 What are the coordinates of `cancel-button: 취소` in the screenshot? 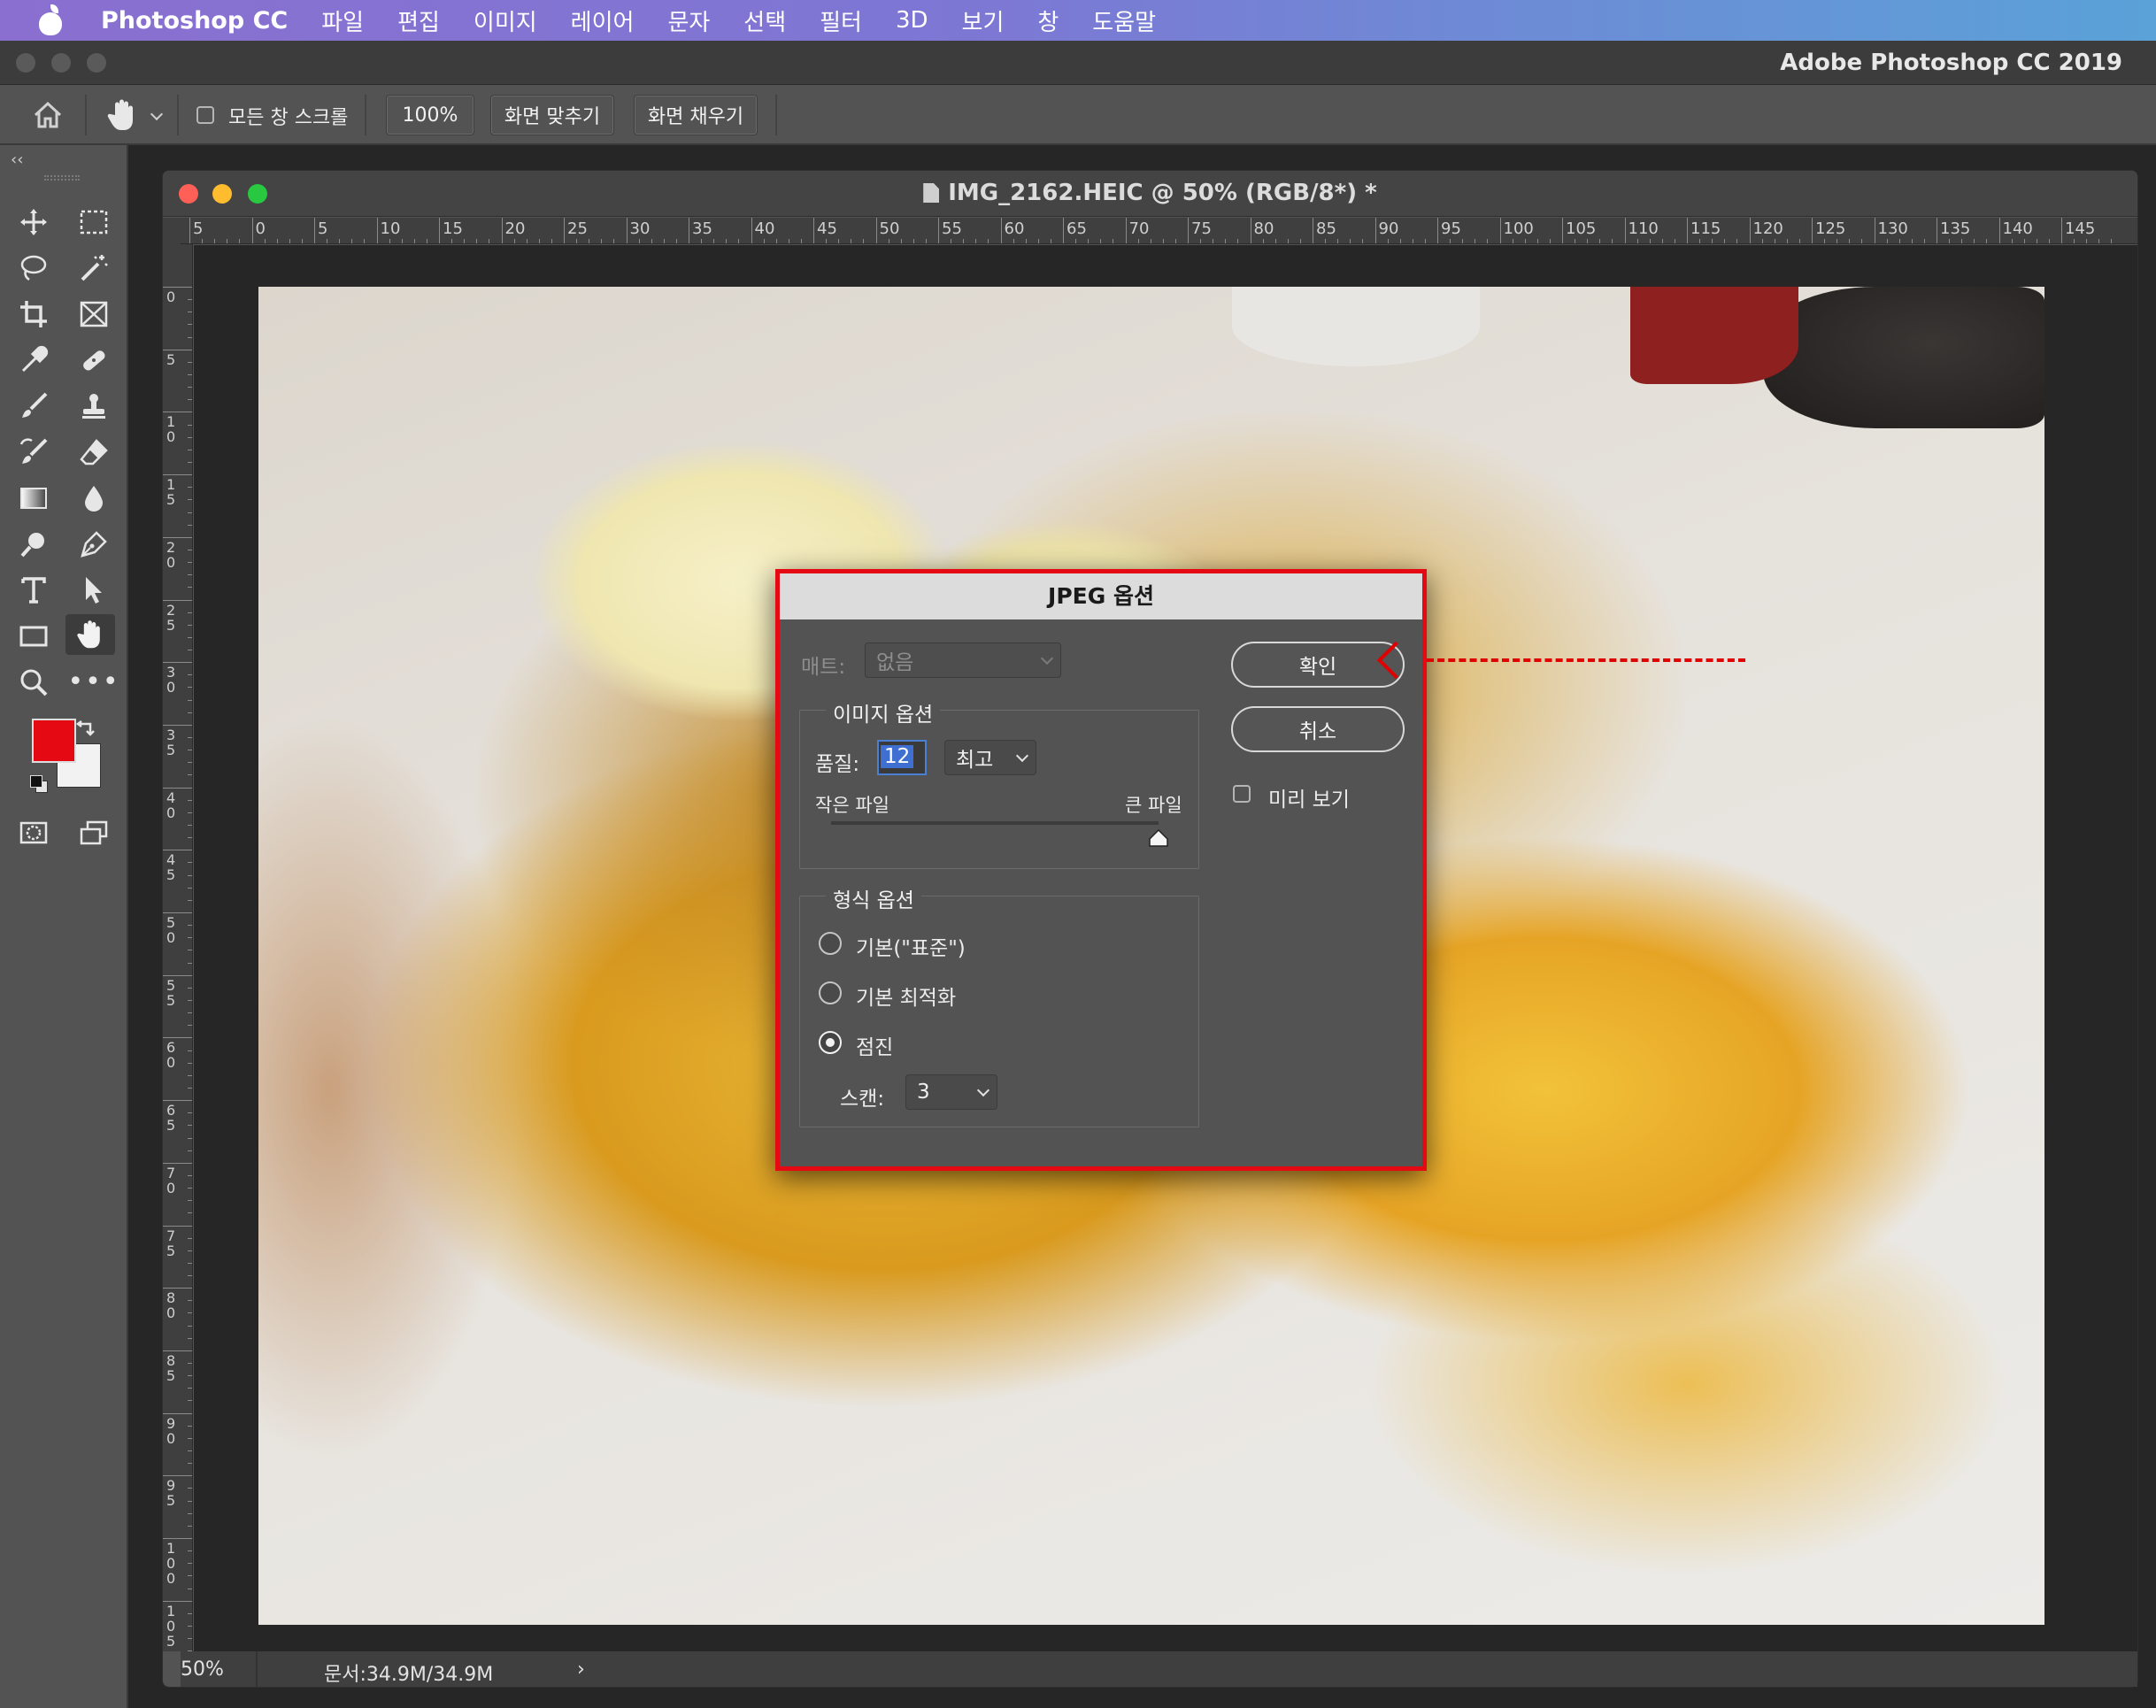 It's located at (1318, 729).